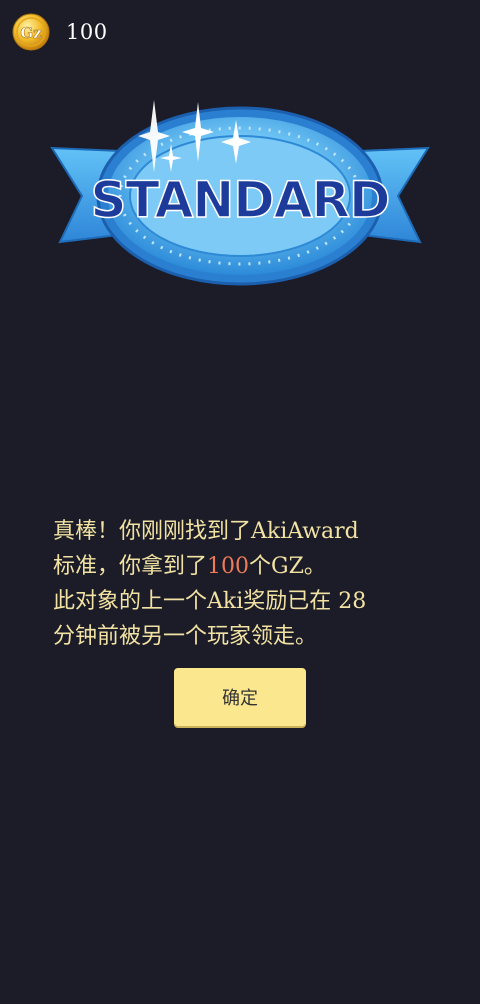  Describe the element at coordinates (189, 566) in the screenshot. I see `message-line-2: 标准，你拿到了100个GZ。` at that location.